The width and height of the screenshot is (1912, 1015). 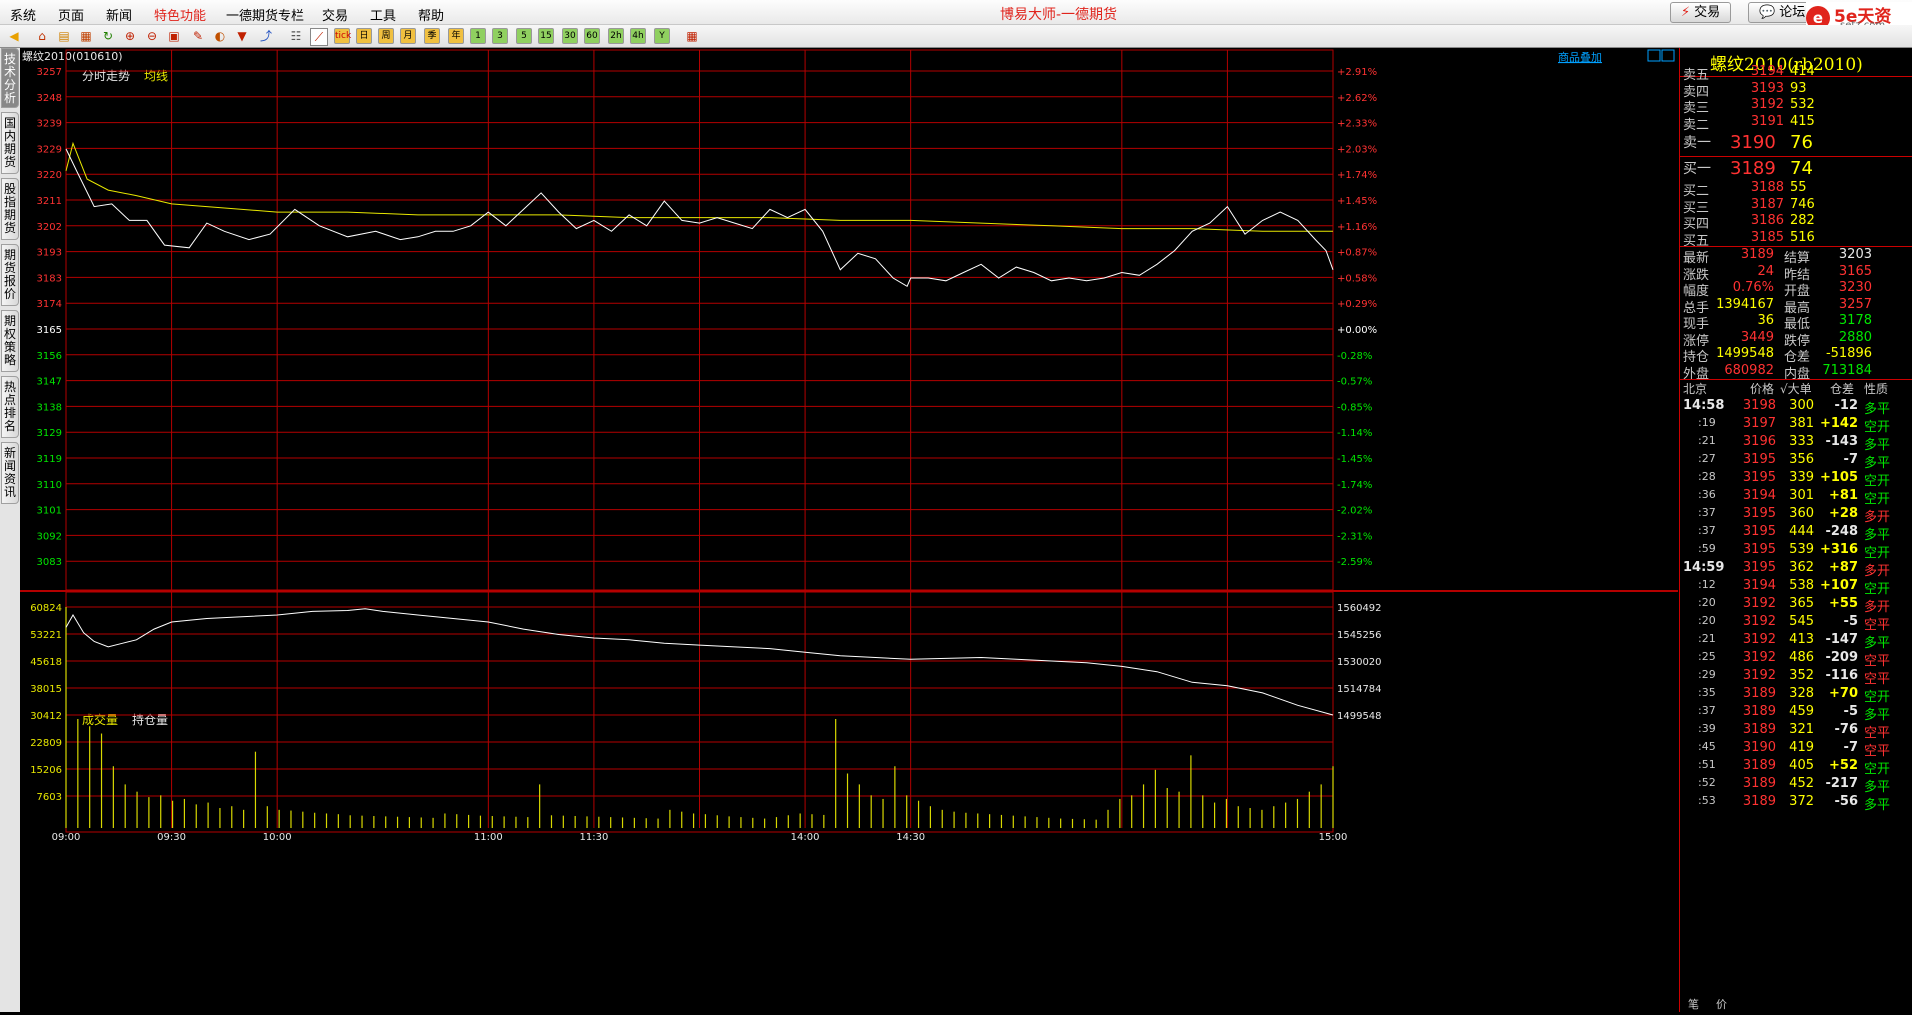 I want to click on tick-row: :45 3190 419 -7 空平, so click(x=1796, y=749).